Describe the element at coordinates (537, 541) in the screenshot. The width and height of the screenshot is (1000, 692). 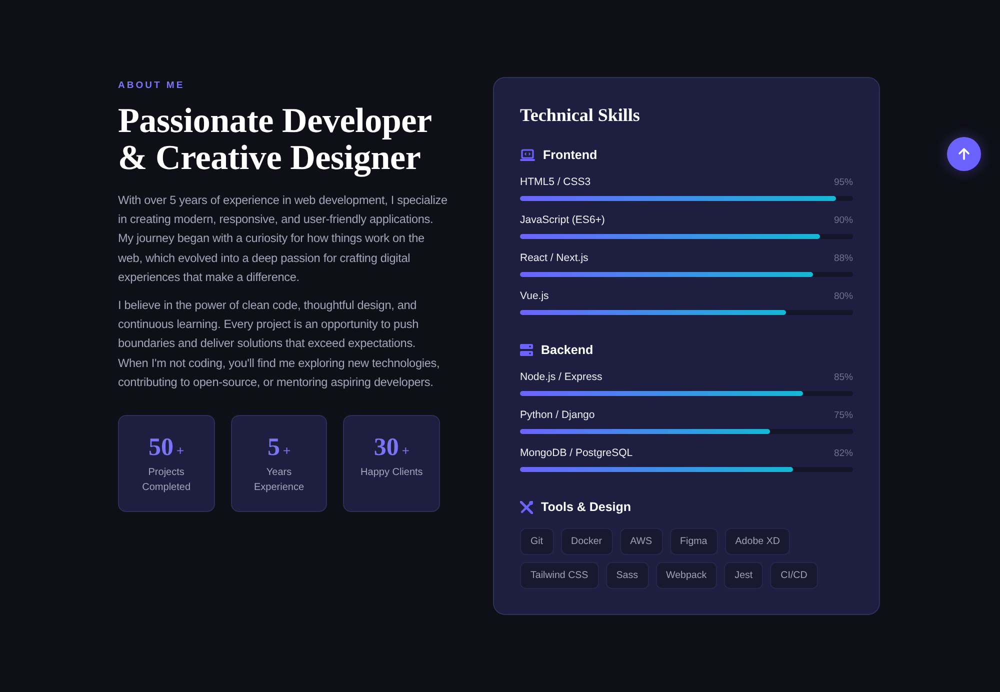
I see `skill-tag: Git` at that location.